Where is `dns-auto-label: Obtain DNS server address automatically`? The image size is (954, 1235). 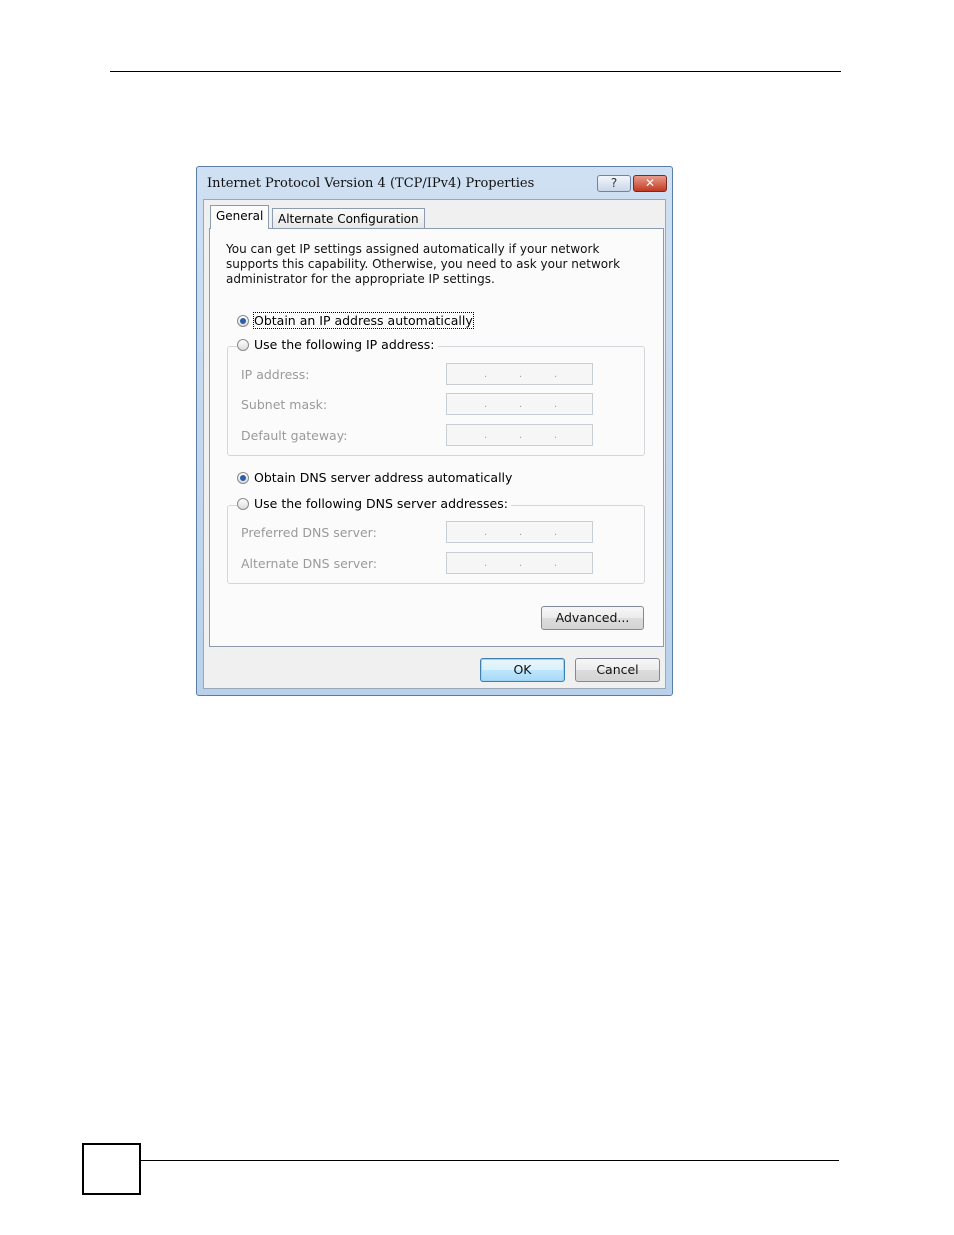 dns-auto-label: Obtain DNS server address automatically is located at coordinates (383, 477).